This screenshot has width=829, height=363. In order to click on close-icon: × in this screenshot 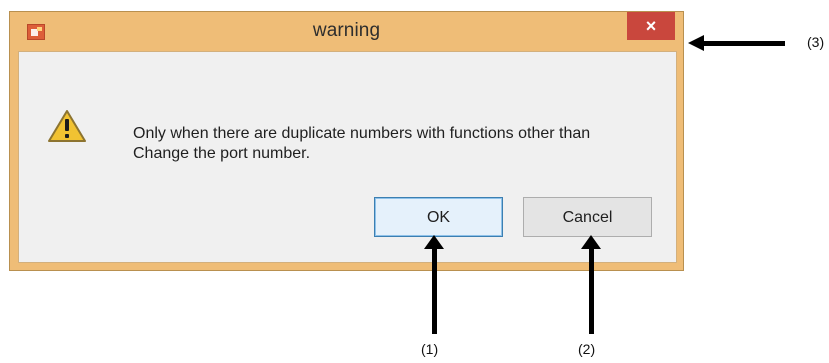, I will do `click(651, 26)`.